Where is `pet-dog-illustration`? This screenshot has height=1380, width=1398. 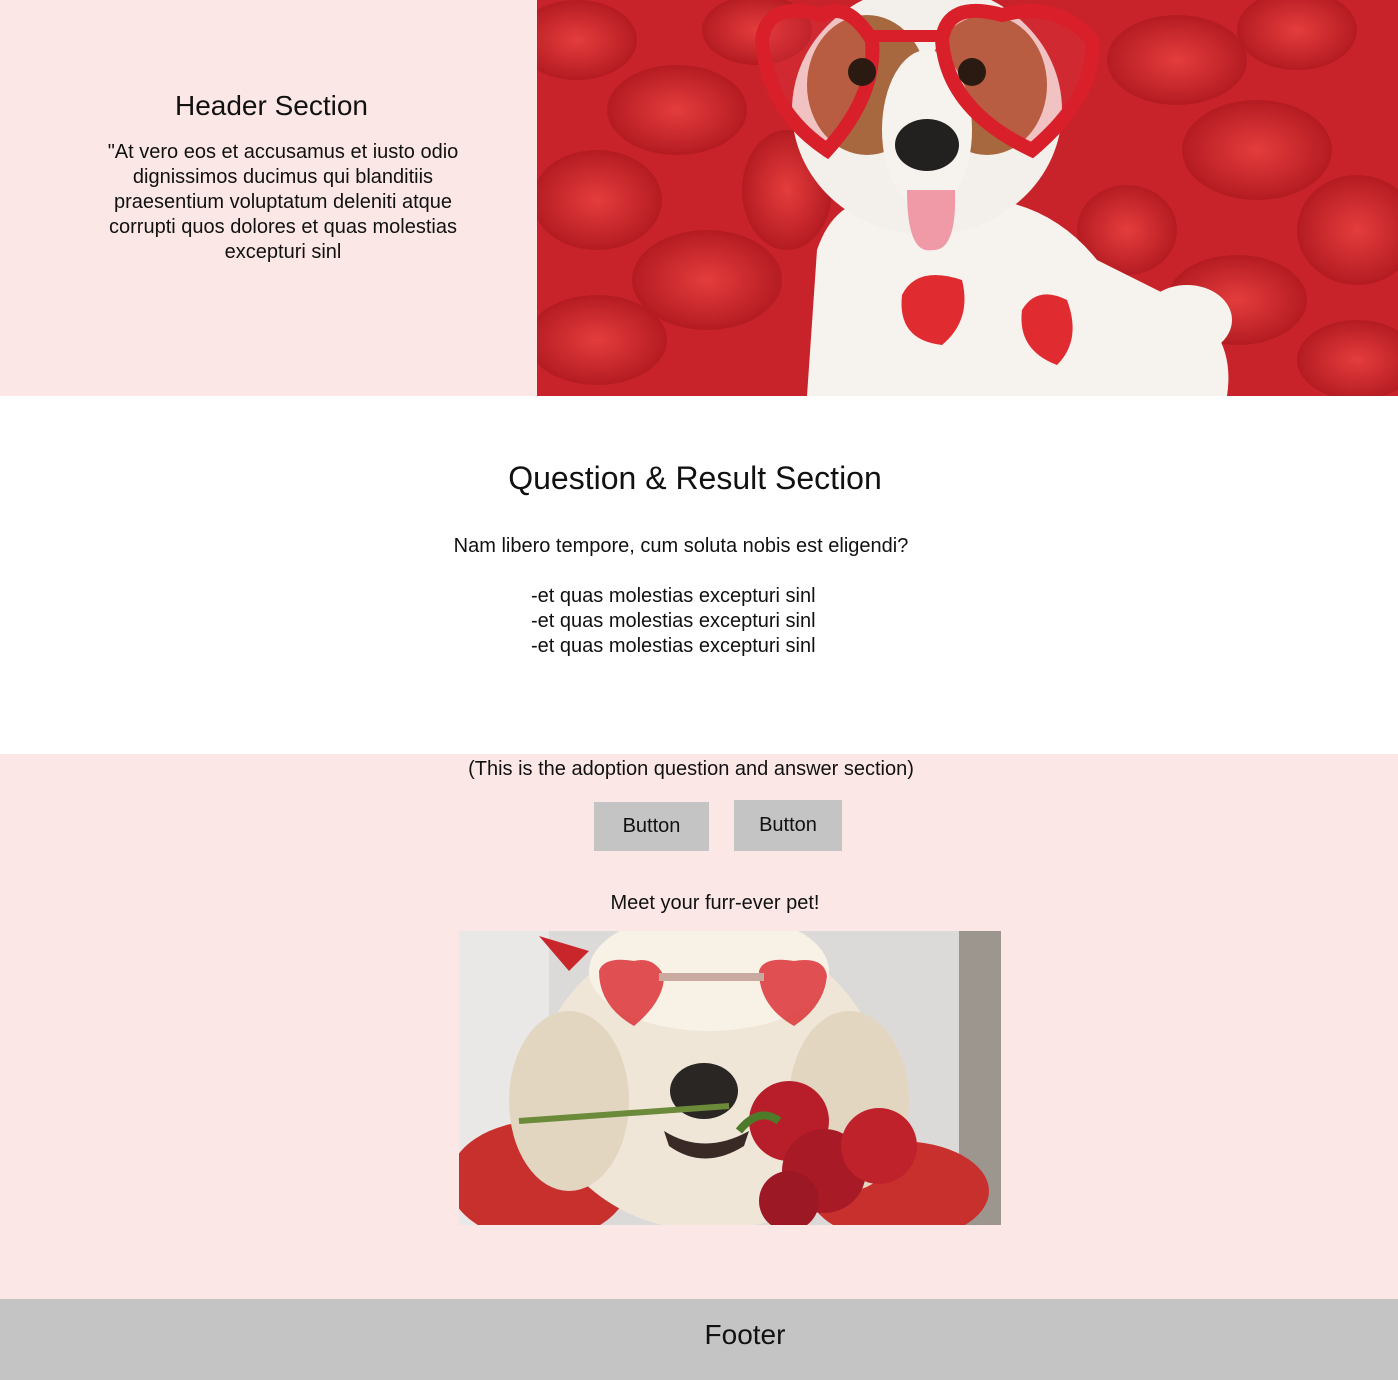
pet-dog-illustration is located at coordinates (730, 1078).